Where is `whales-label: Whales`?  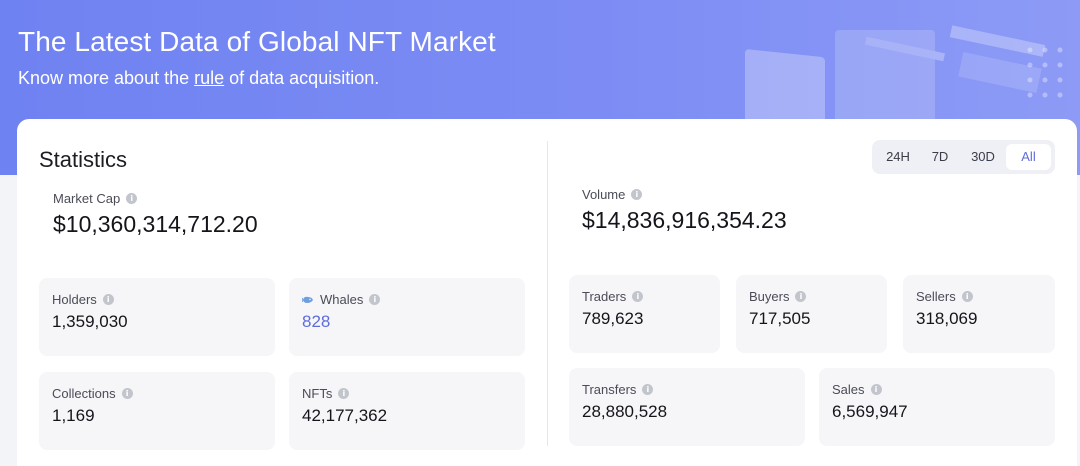 whales-label: Whales is located at coordinates (342, 299).